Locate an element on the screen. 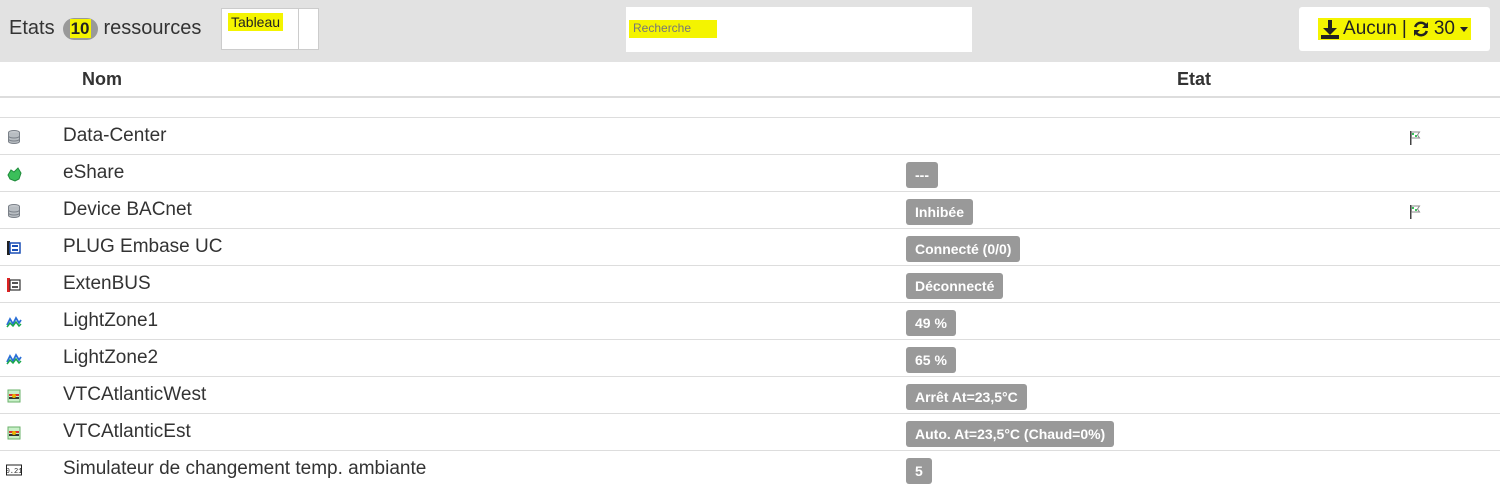  refresh-icon is located at coordinates (1421, 29).